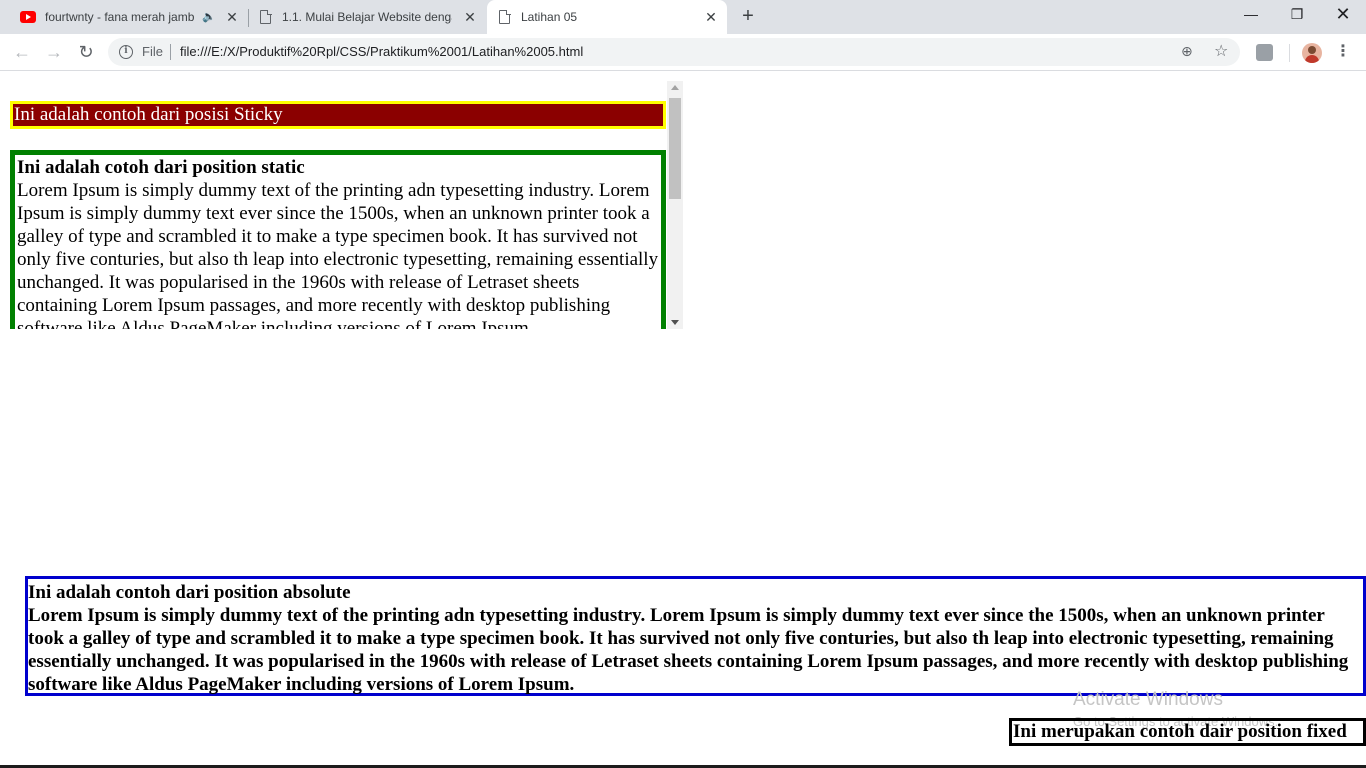 The width and height of the screenshot is (1366, 768). I want to click on tab-title: fourtwnty - fana merah jambu, so click(120, 17).